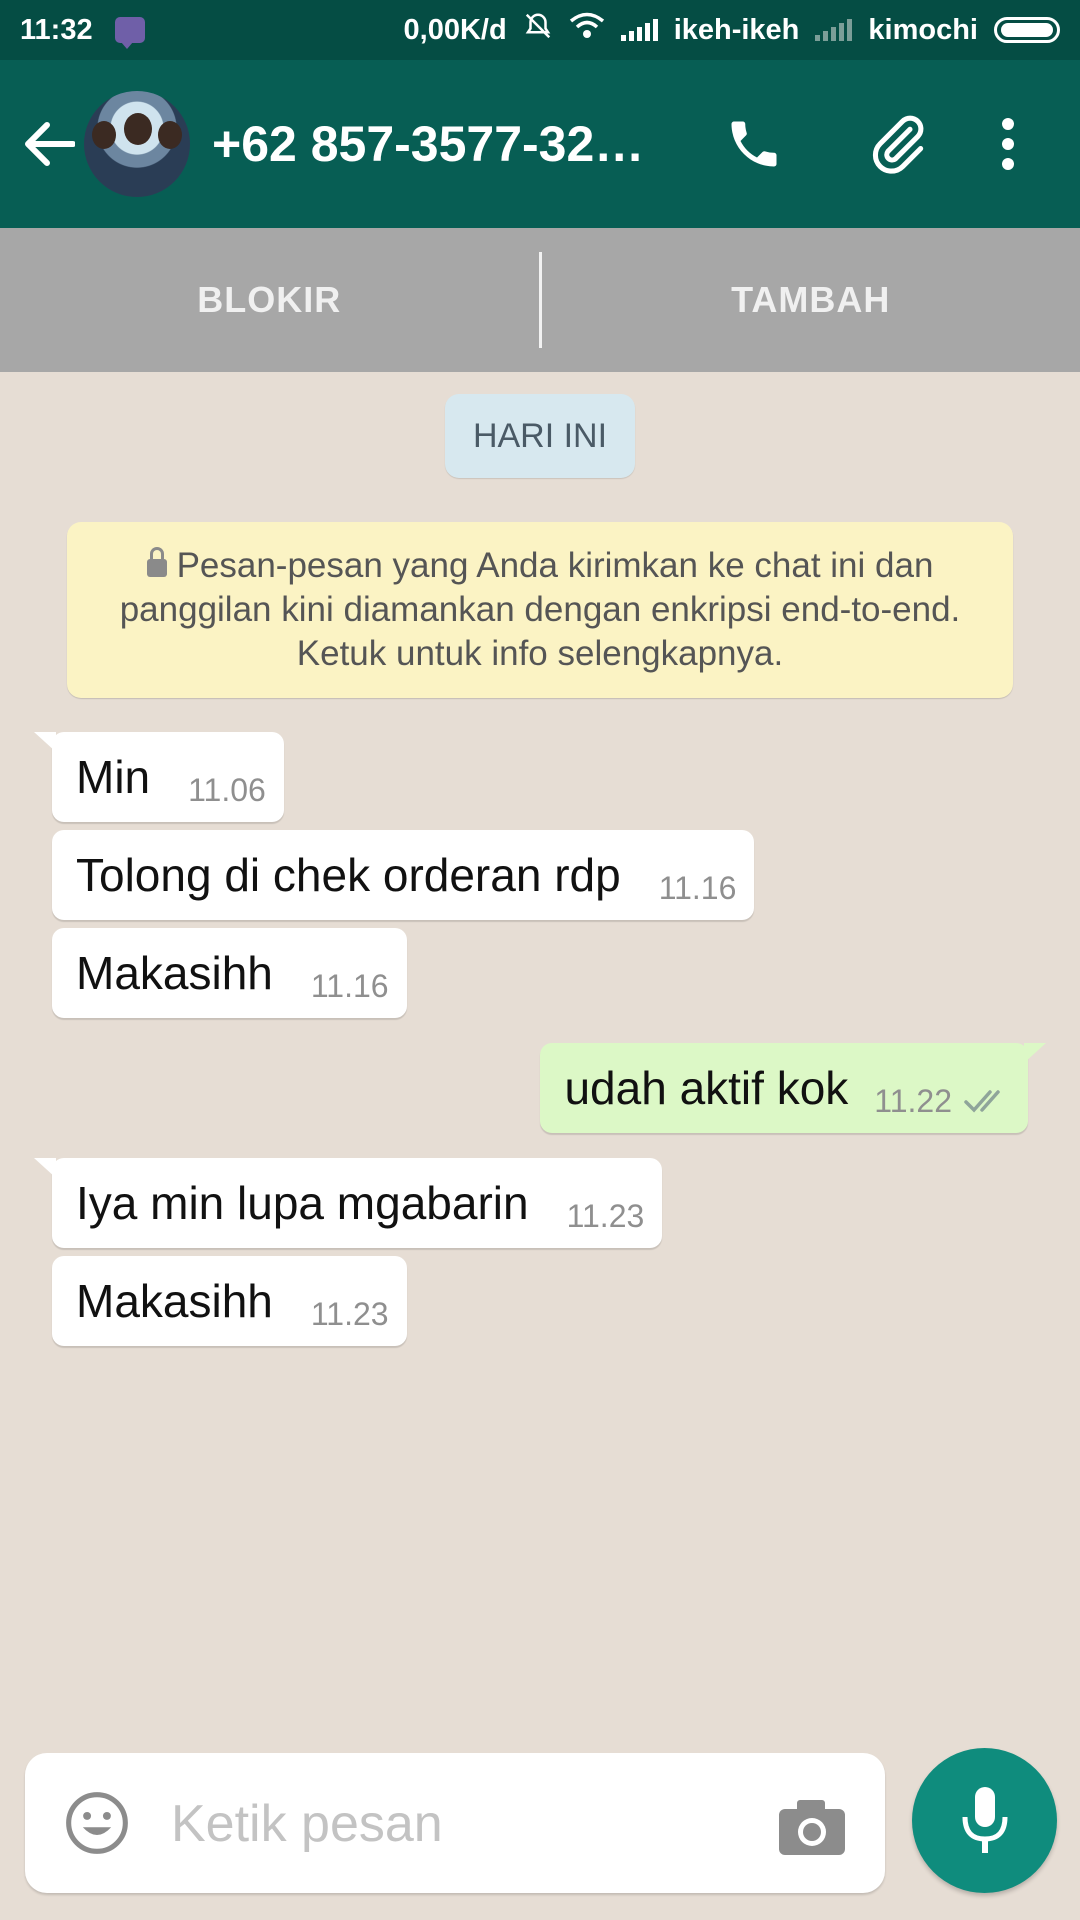  I want to click on silent-icon, so click(538, 30).